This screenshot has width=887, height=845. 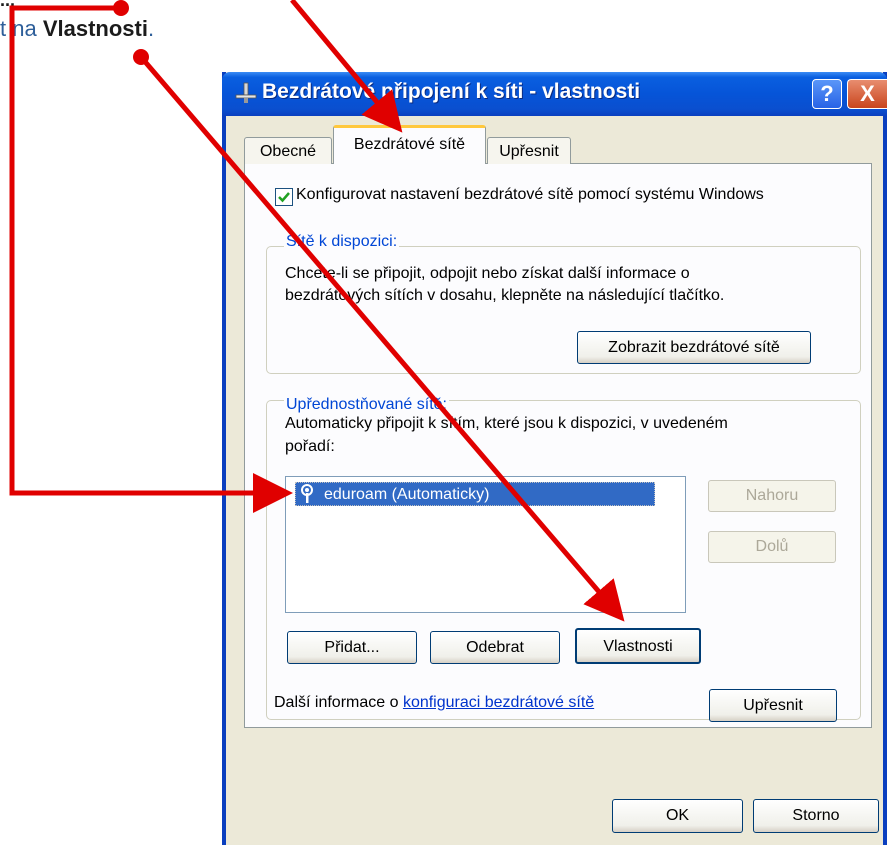 What do you see at coordinates (310, 446) in the screenshot?
I see `preferred-networks-text-2: pořadí:` at bounding box center [310, 446].